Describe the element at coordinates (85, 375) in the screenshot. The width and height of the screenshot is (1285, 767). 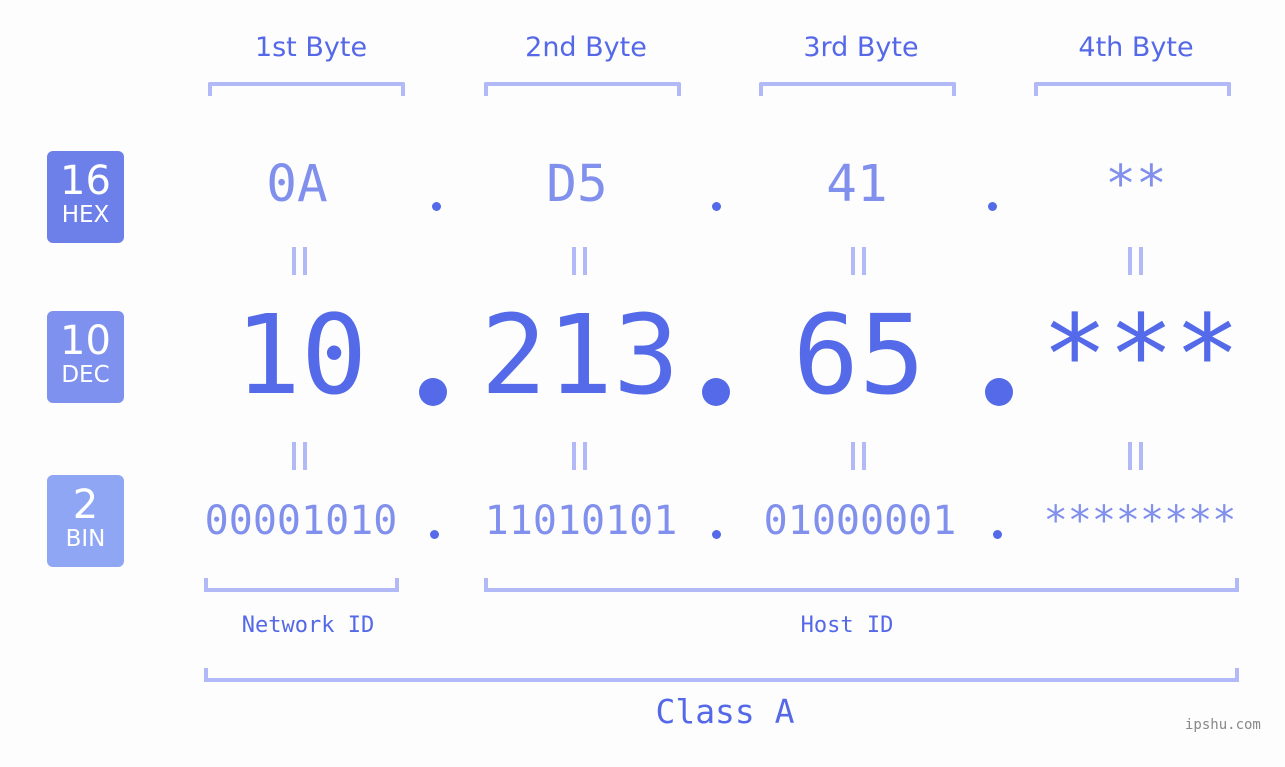
I see `dec-badge-label: DEC` at that location.